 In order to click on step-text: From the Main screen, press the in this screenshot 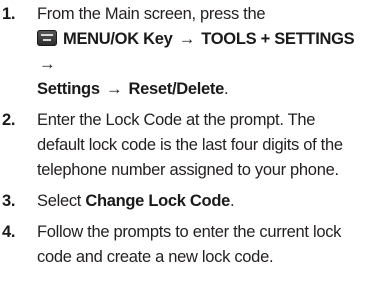, I will do `click(151, 14)`.